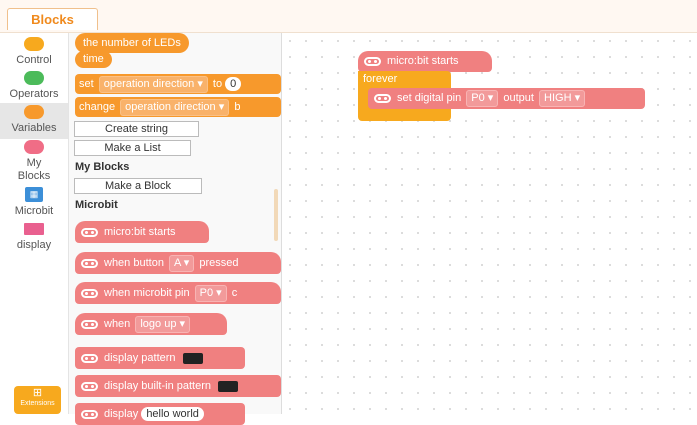 Image resolution: width=697 pixels, height=425 pixels. I want to click on dropdown-value: HIGH, so click(558, 98).